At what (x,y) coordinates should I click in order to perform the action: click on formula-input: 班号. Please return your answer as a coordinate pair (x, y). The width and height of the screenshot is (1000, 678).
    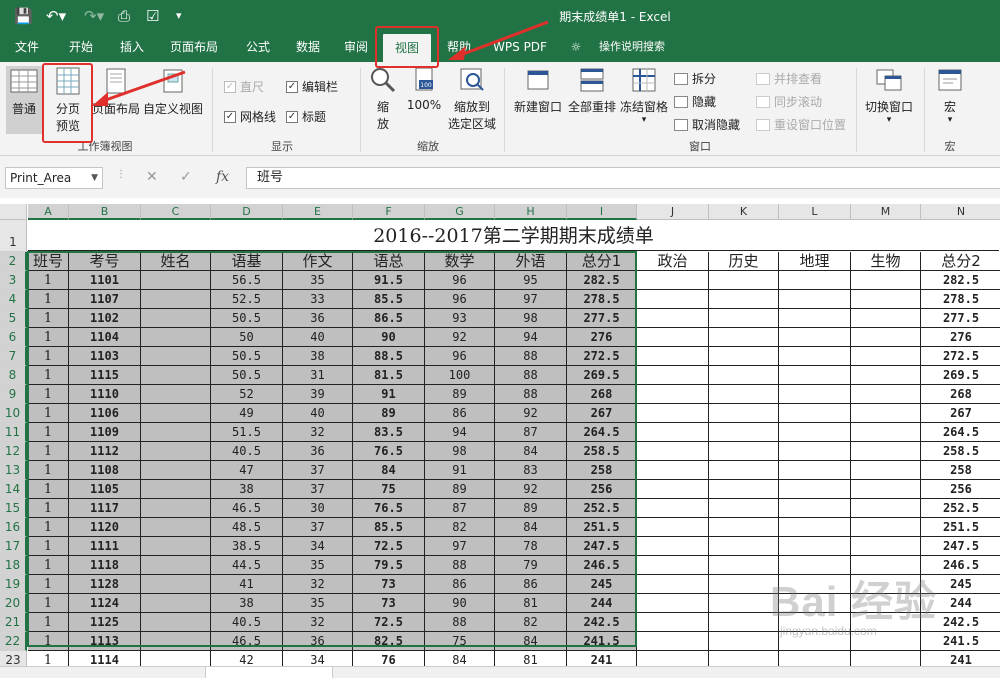
    Looking at the image, I should click on (623, 178).